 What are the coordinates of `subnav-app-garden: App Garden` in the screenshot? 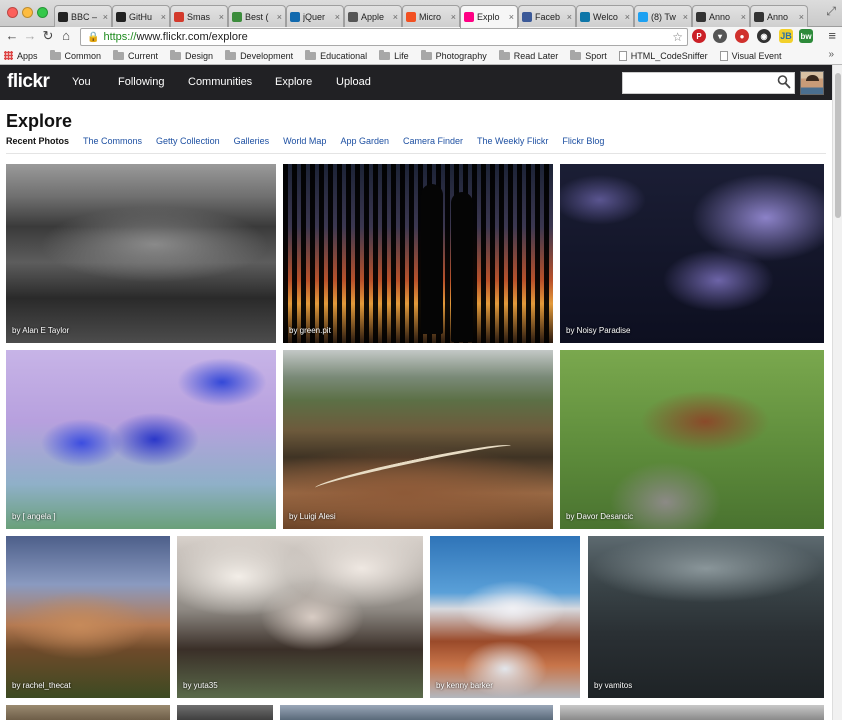 It's located at (364, 141).